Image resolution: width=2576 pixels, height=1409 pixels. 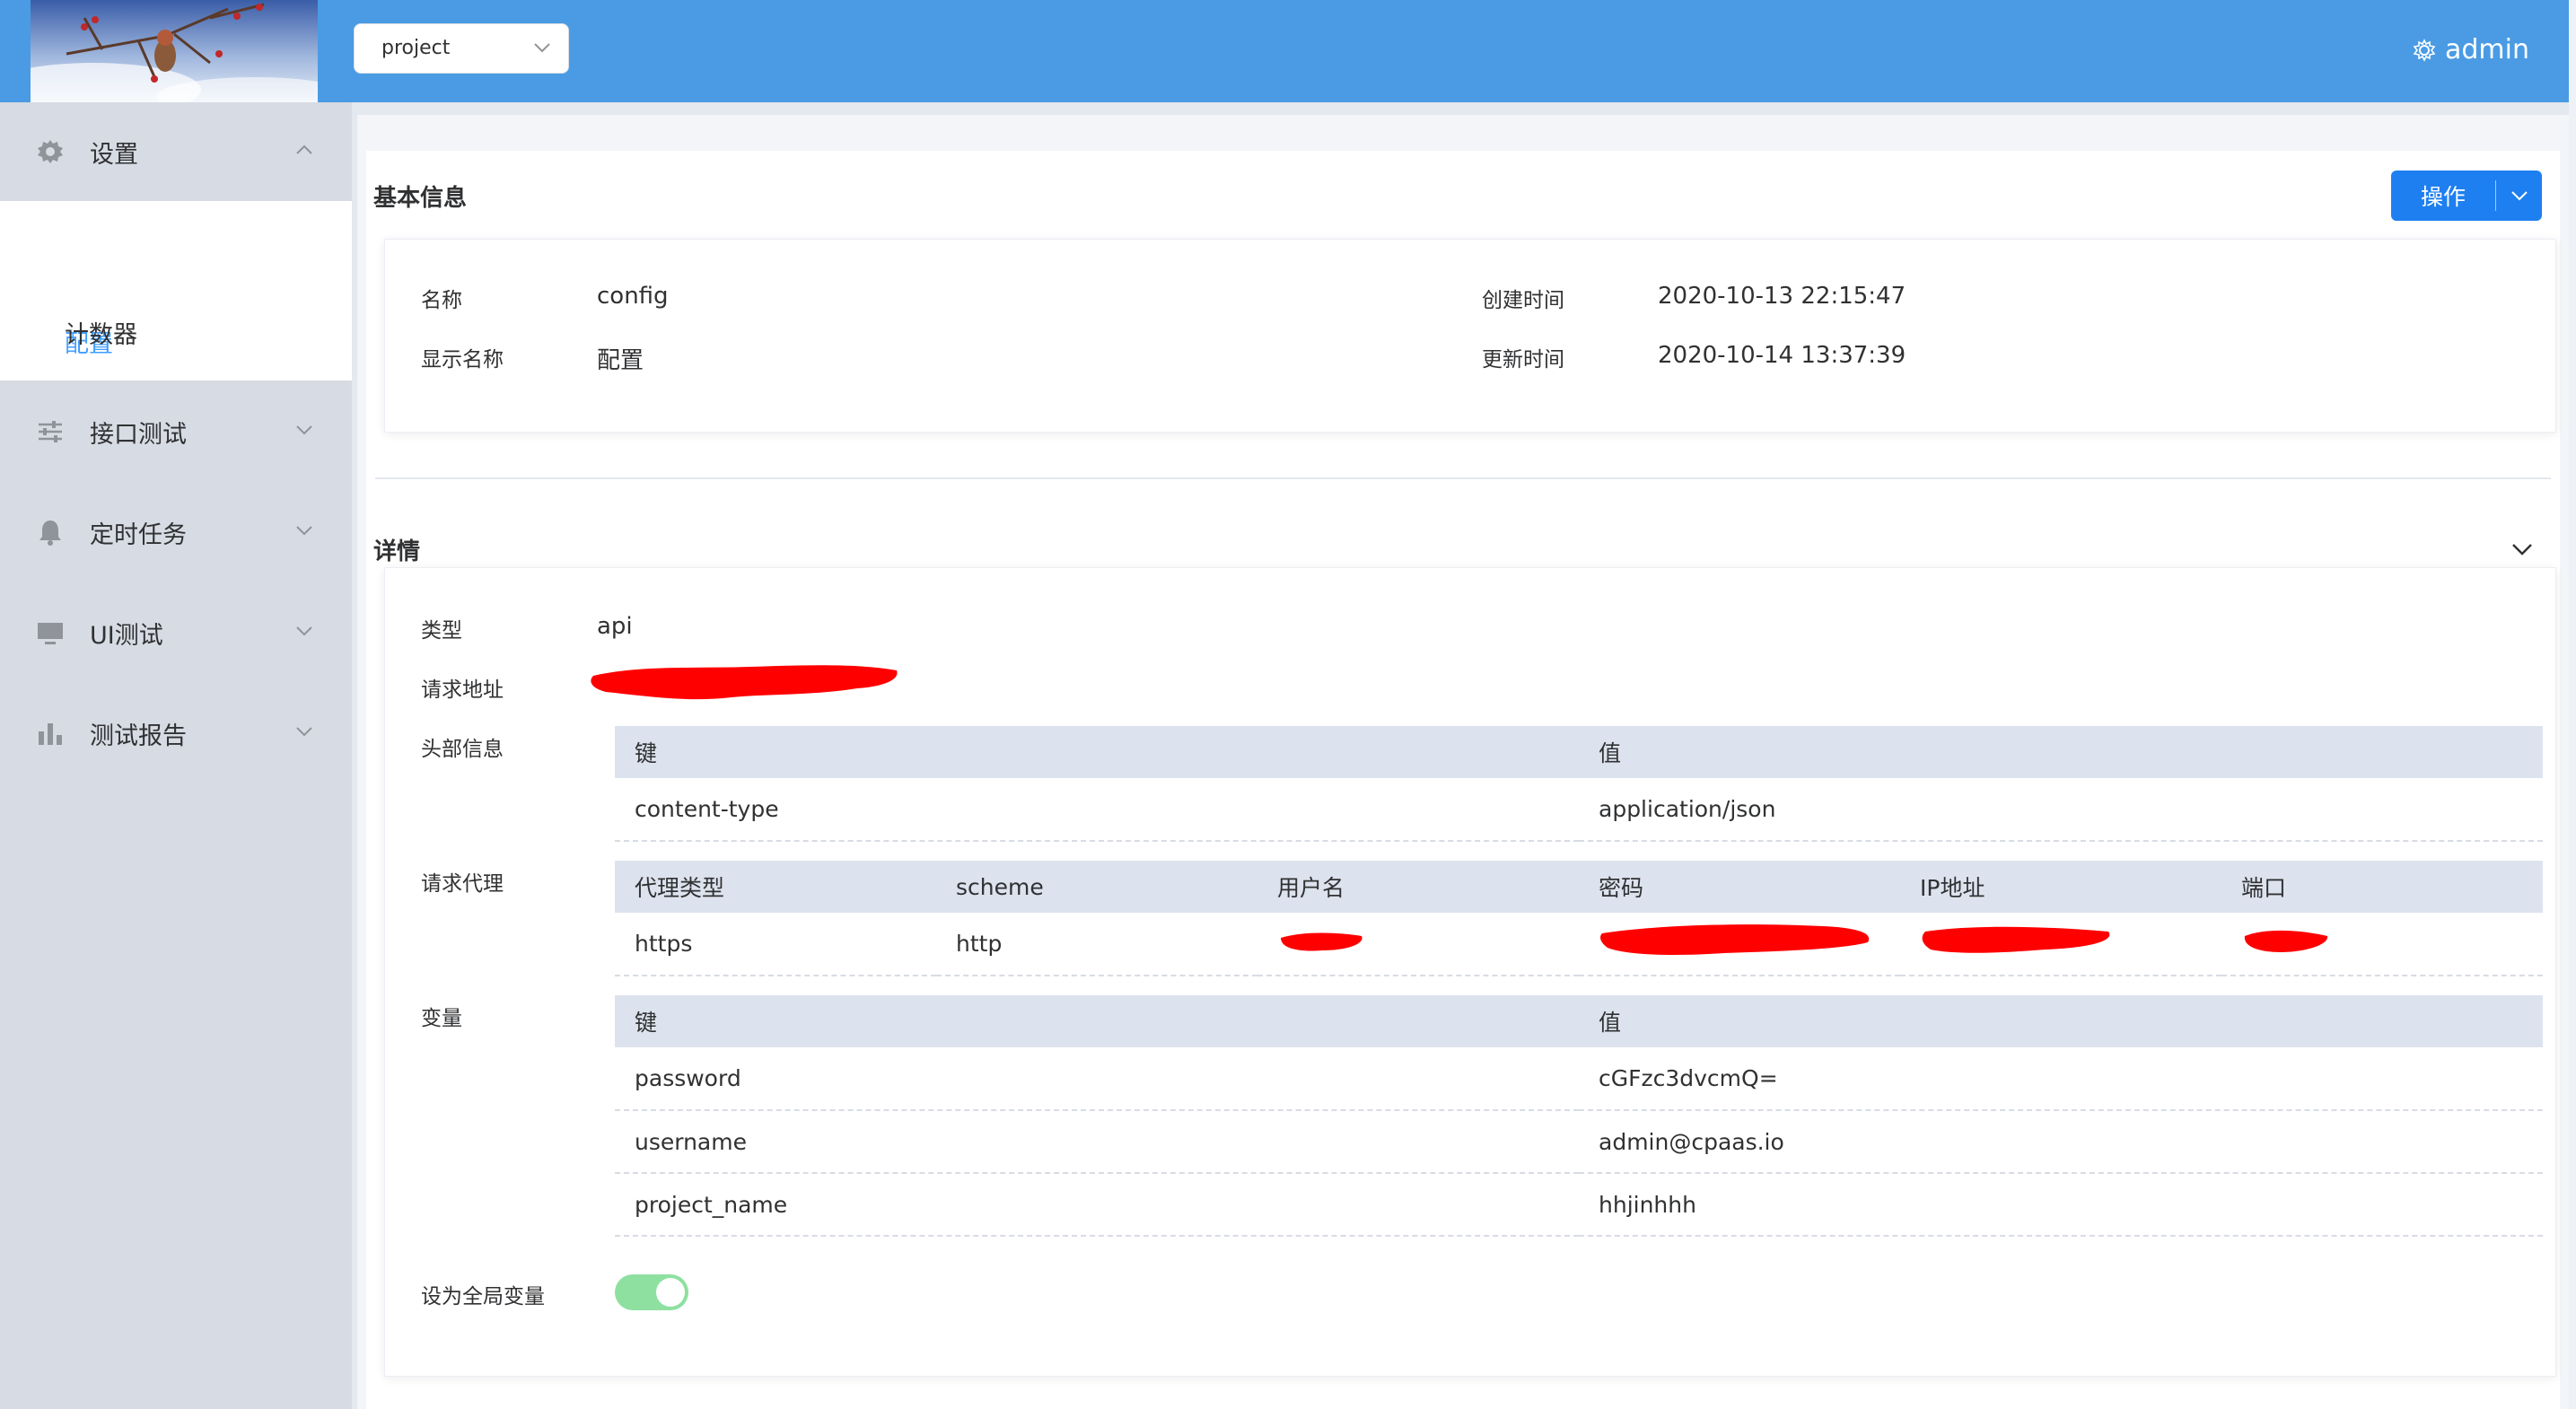 I want to click on display-name-label: 显示名称, so click(x=462, y=360).